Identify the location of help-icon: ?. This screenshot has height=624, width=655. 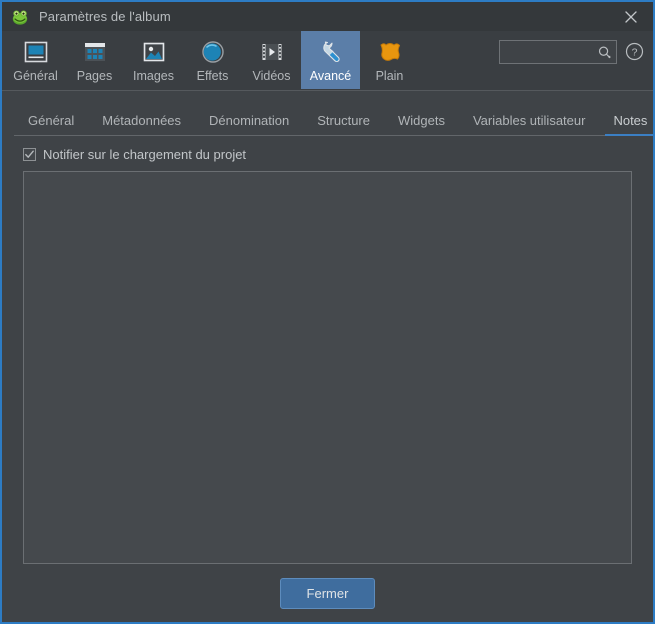
(634, 51).